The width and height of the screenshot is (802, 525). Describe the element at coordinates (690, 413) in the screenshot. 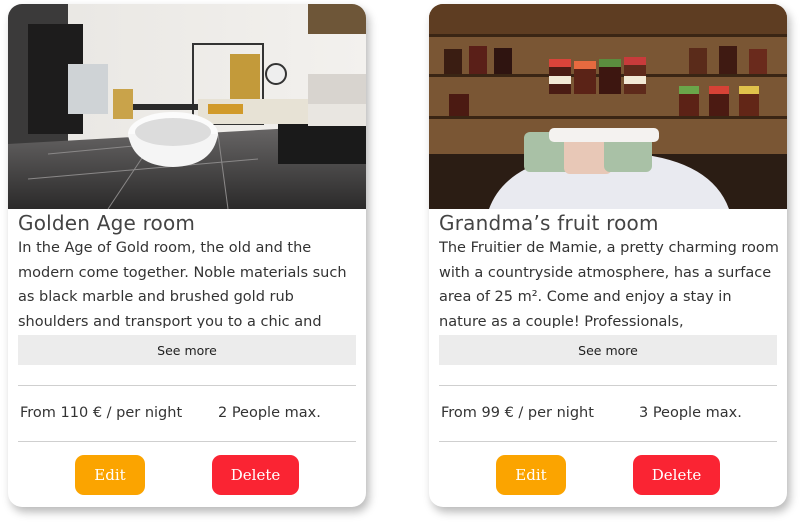

I see `room-capacity: 3 People max.` at that location.